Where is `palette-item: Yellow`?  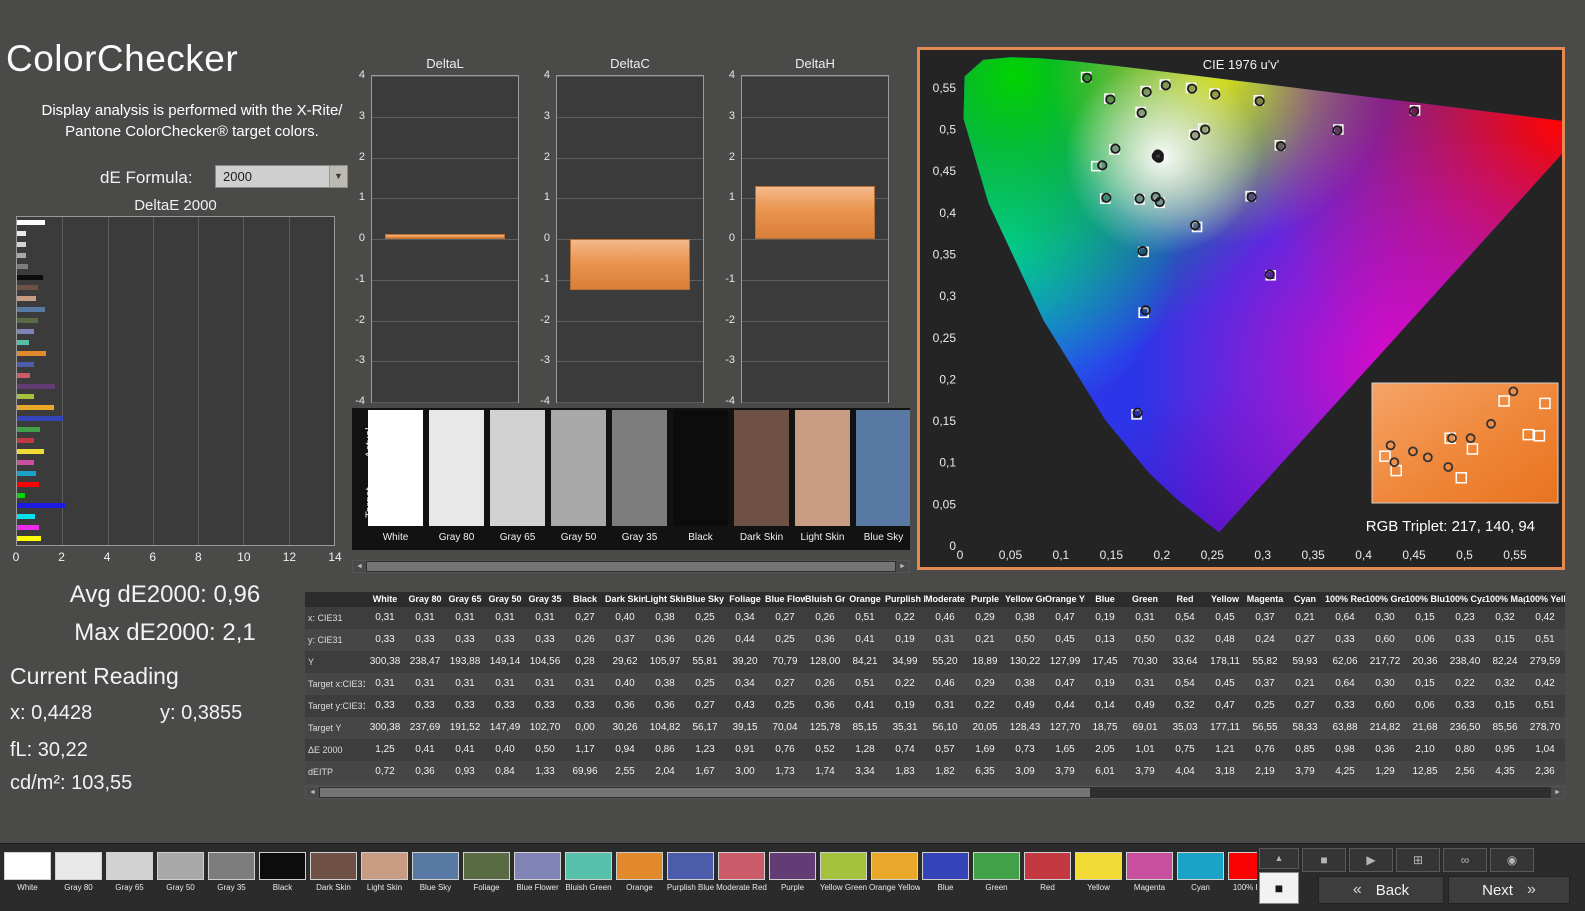 palette-item: Yellow is located at coordinates (1098, 870).